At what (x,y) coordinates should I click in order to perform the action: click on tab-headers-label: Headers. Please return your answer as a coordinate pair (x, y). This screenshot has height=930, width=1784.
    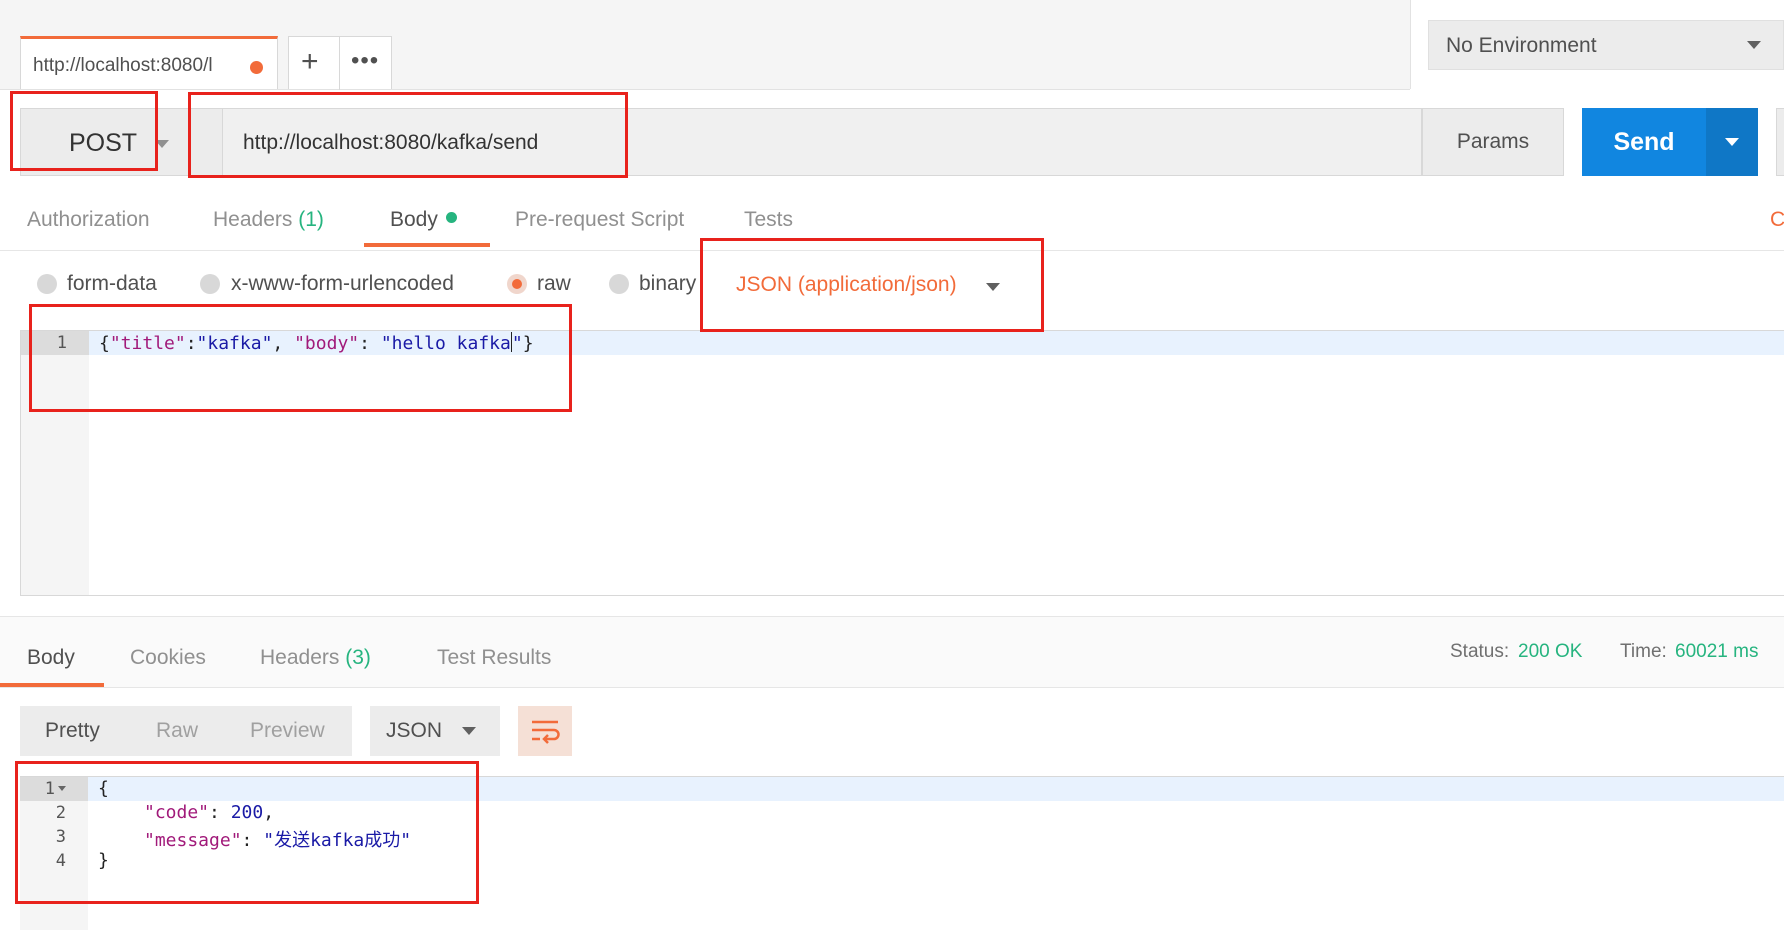
    Looking at the image, I should click on (253, 219).